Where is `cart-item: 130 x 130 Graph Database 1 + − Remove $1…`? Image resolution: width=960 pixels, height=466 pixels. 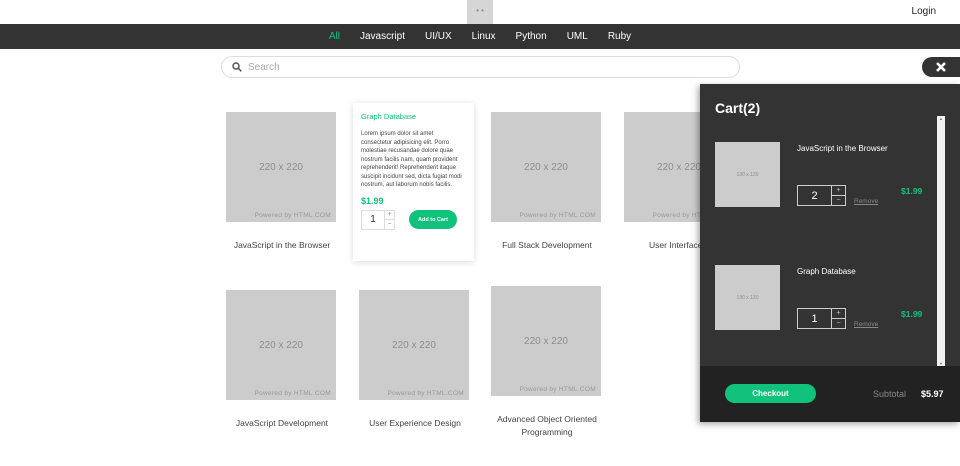 cart-item: 130 x 130 Graph Database 1 + − Remove $1… is located at coordinates (825, 300).